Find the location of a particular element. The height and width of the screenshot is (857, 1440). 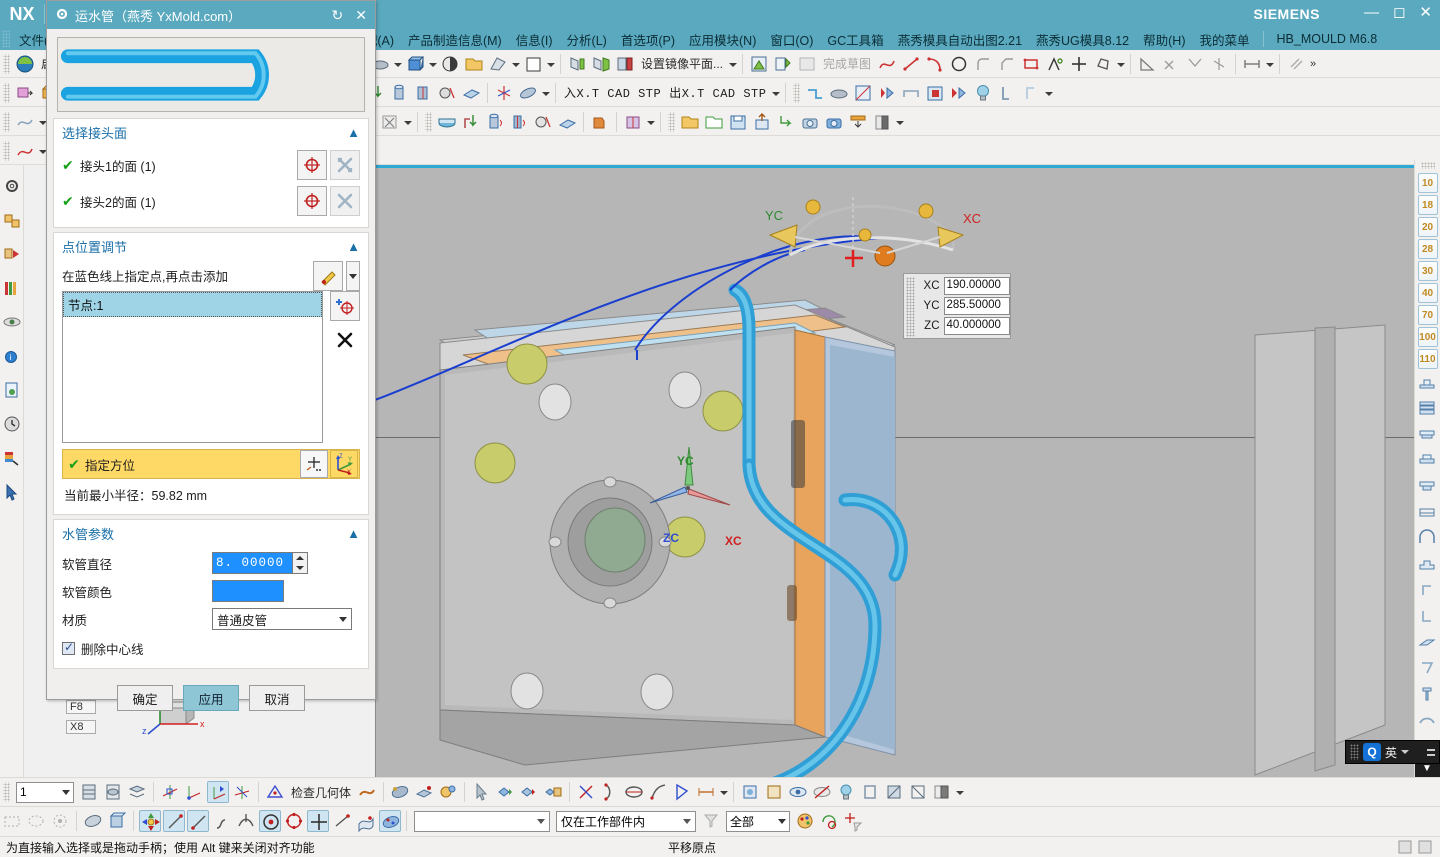

ime-grip is located at coordinates (1354, 752).